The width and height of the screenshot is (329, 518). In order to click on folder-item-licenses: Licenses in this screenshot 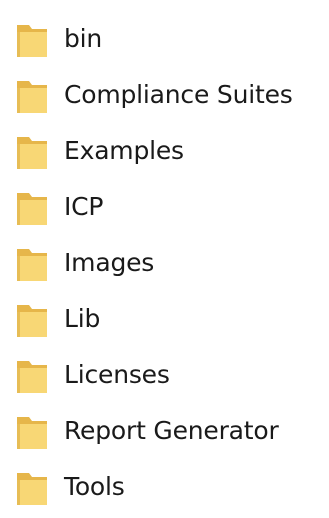, I will do `click(164, 378)`.